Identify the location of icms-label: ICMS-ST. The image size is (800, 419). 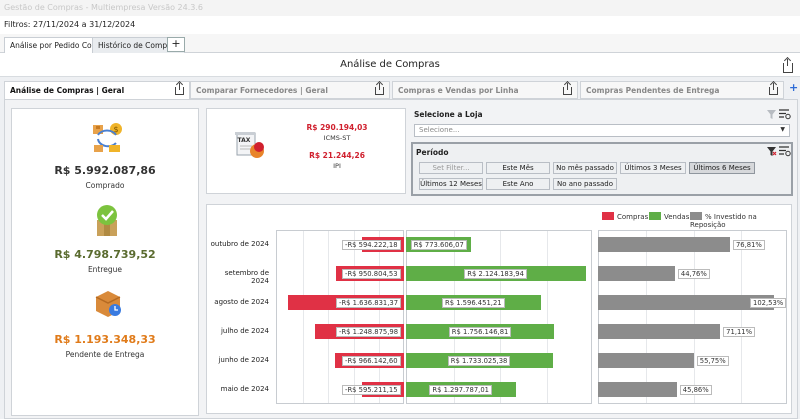
(337, 138).